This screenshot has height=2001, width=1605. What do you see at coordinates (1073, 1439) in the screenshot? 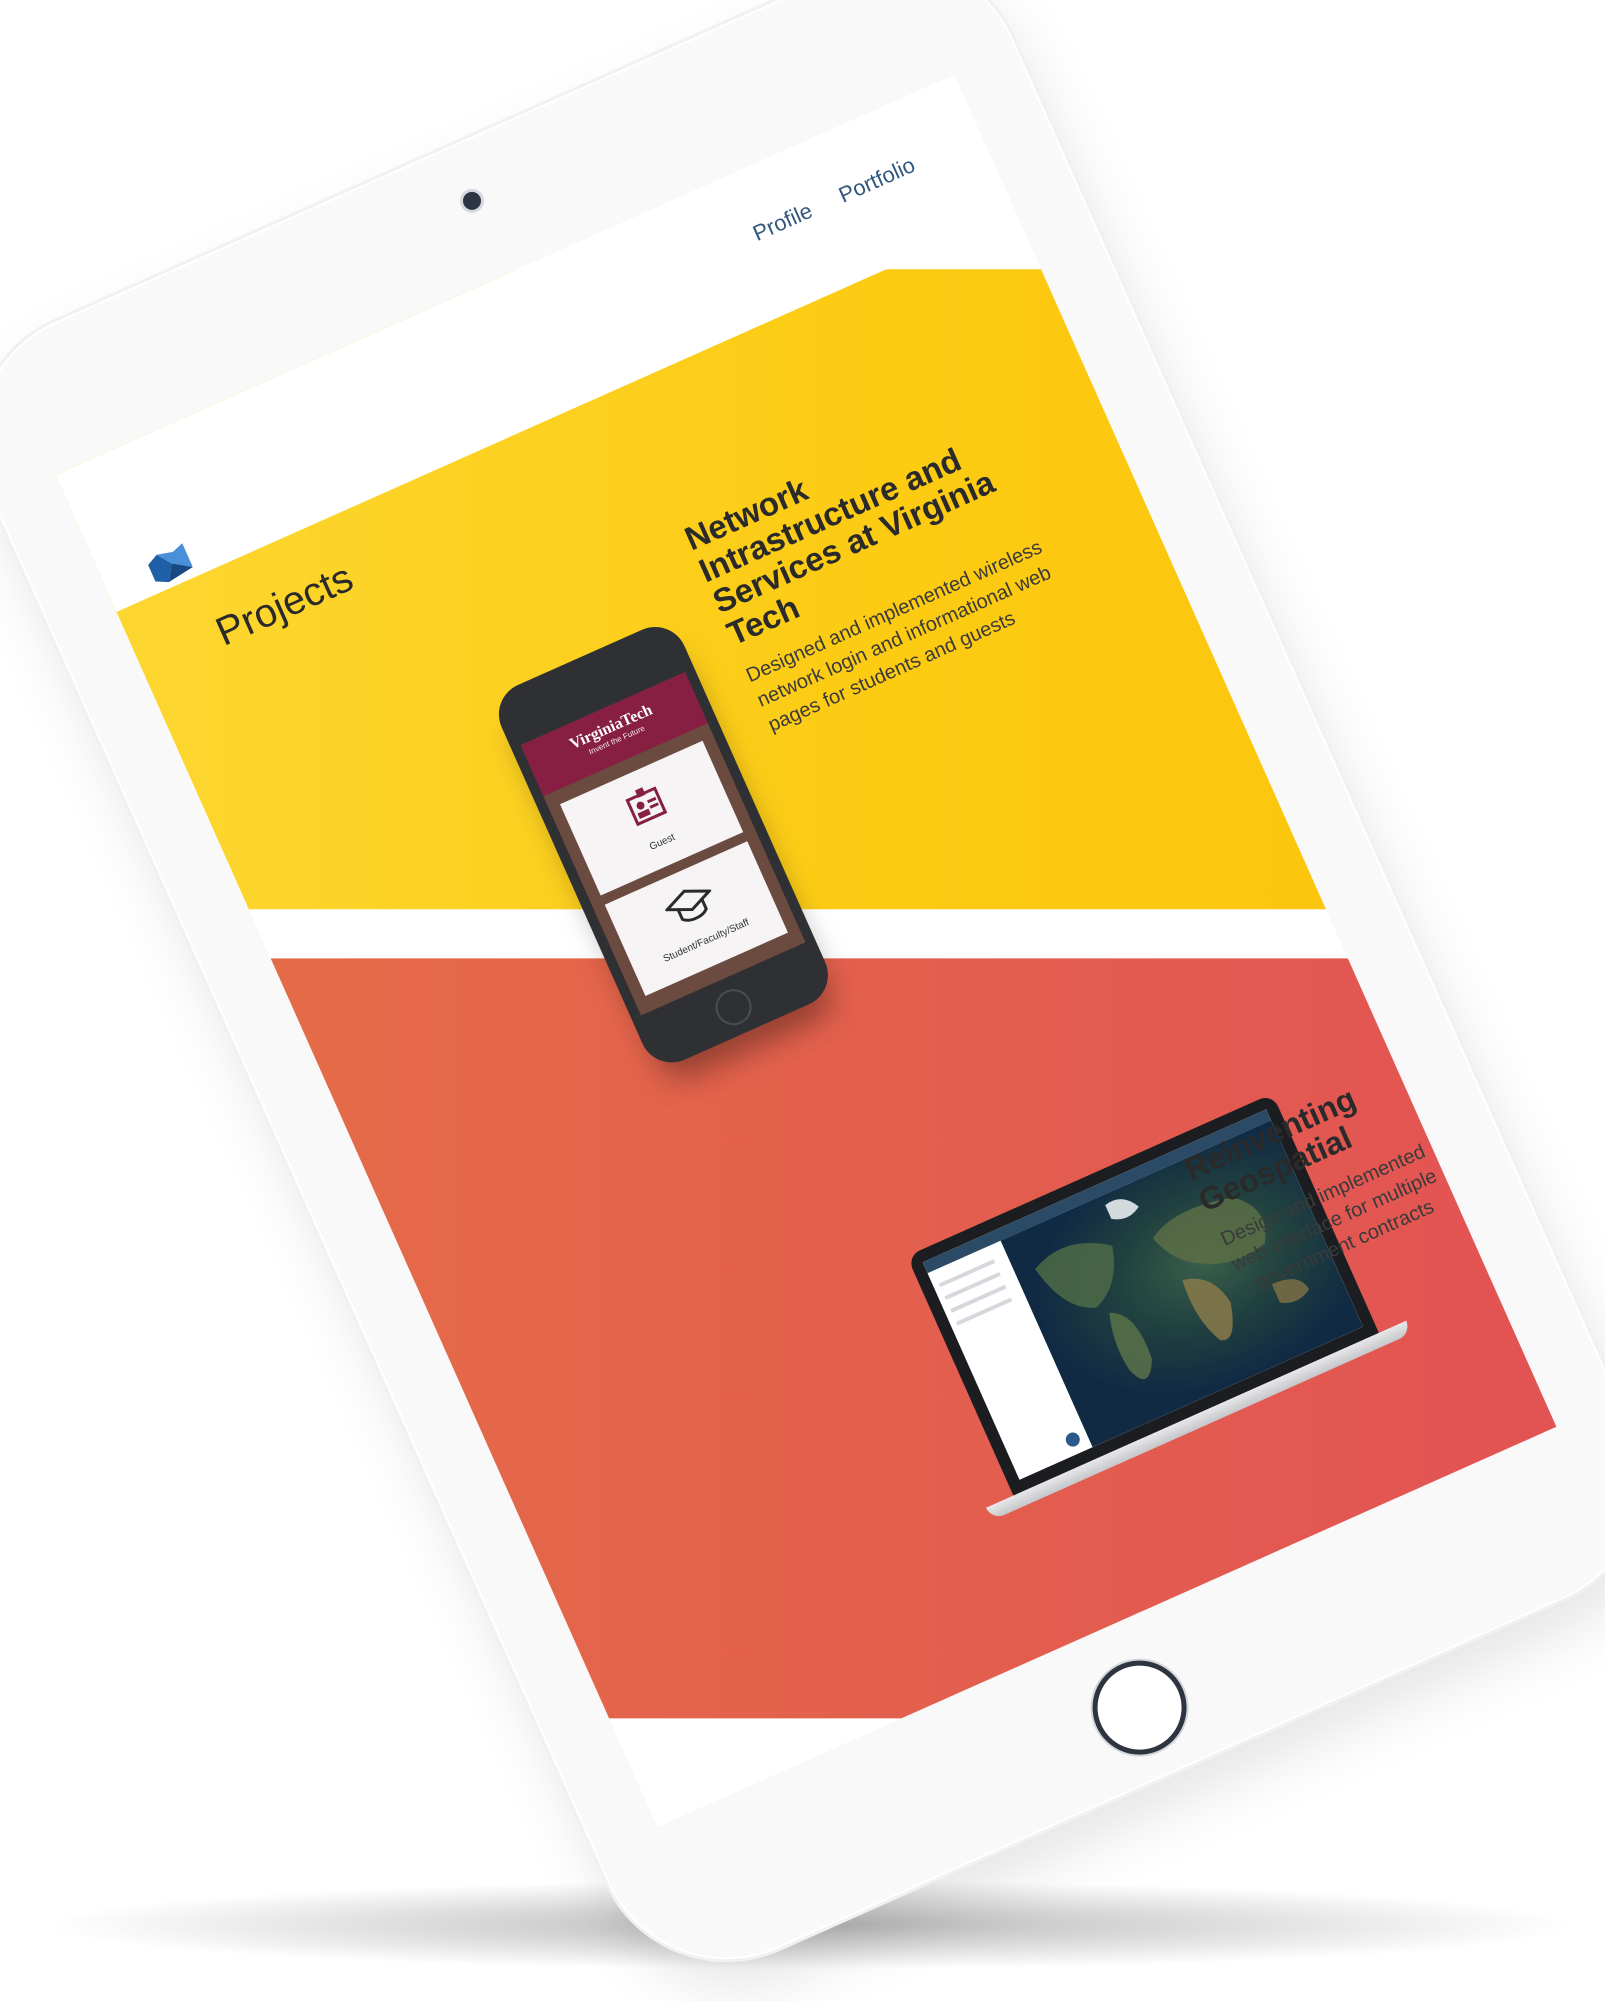
I see `add-fab-icon` at bounding box center [1073, 1439].